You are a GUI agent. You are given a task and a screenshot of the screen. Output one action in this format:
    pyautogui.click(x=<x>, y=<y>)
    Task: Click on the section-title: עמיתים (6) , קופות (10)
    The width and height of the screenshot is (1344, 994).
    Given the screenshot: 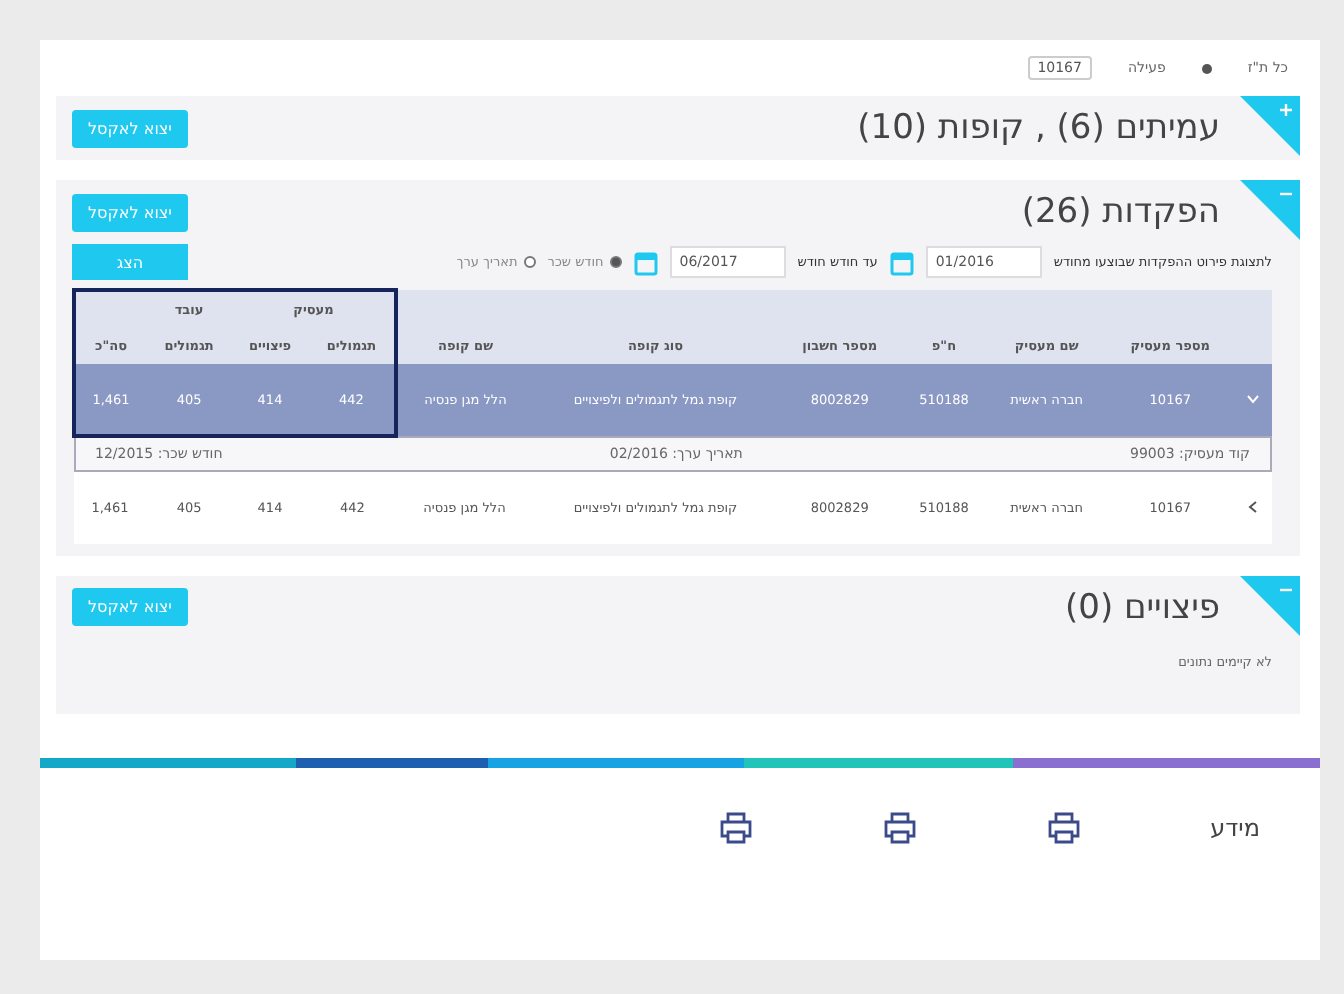 What is the action you would take?
    pyautogui.click(x=1038, y=128)
    